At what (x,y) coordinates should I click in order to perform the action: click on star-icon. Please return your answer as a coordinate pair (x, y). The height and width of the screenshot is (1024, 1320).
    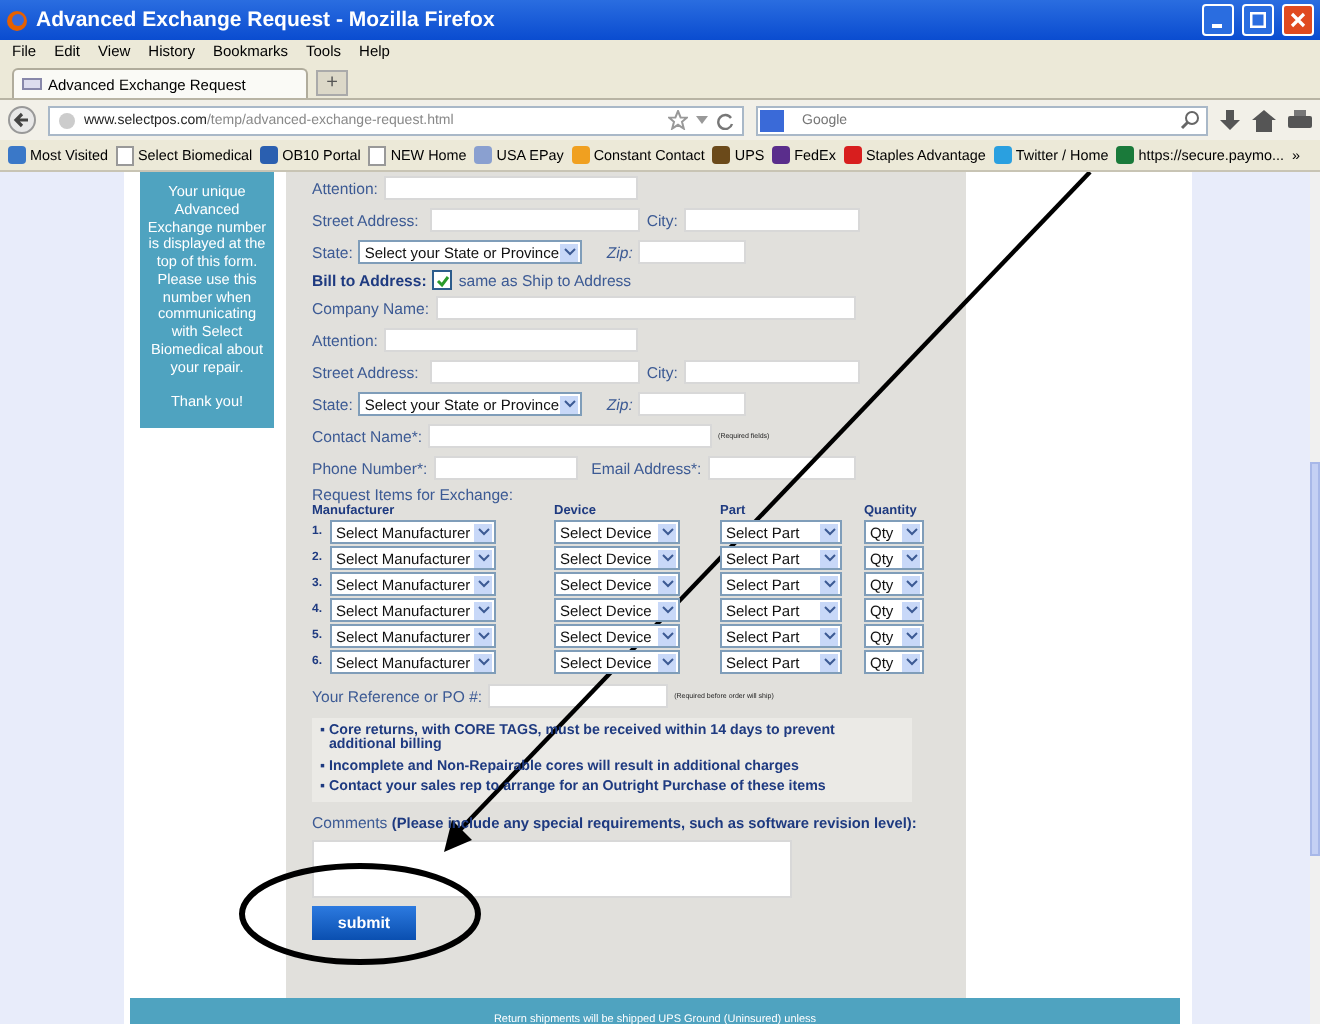
    Looking at the image, I should click on (678, 120).